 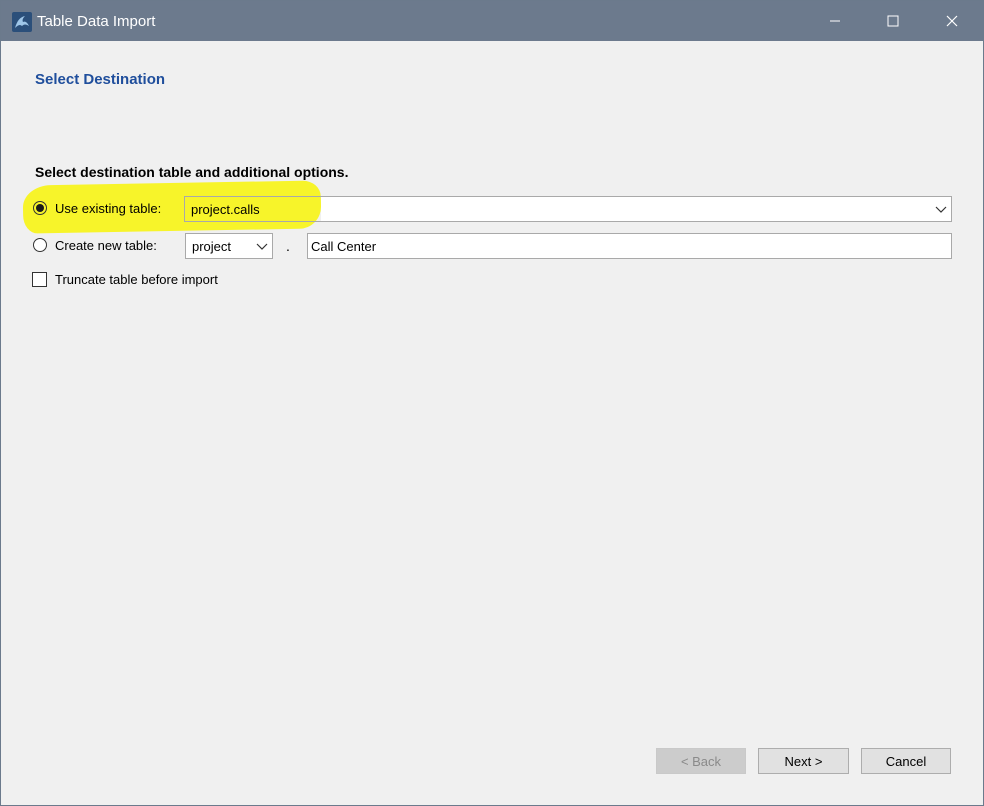 What do you see at coordinates (701, 761) in the screenshot?
I see `back-button: < Back` at bounding box center [701, 761].